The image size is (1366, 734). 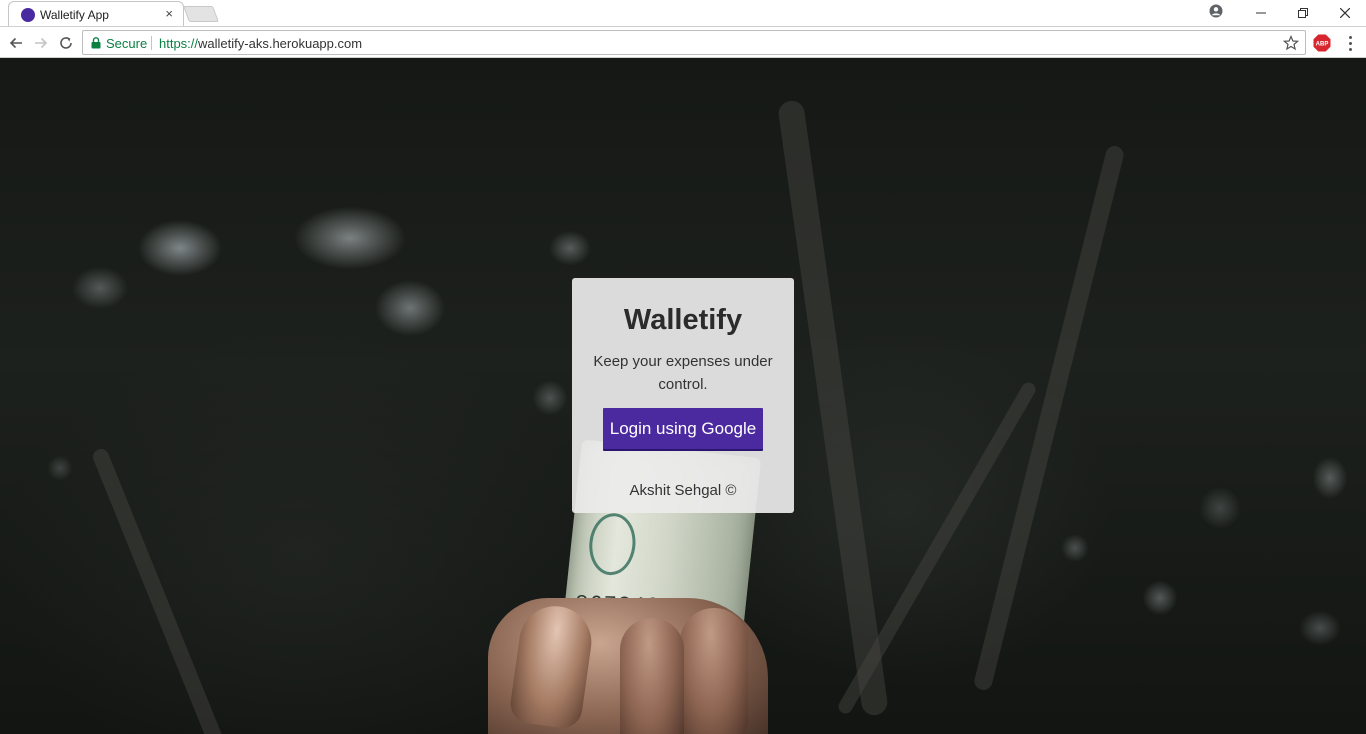 What do you see at coordinates (683, 13) in the screenshot?
I see `browser-titlebar: Walletify App ×` at bounding box center [683, 13].